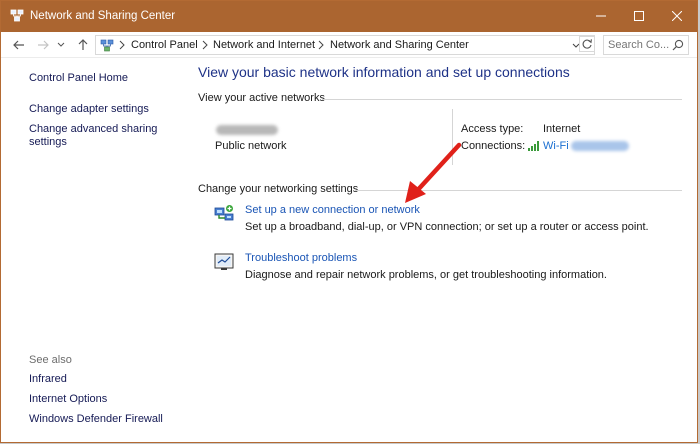 The height and width of the screenshot is (444, 700). I want to click on sidebar-link-control-panel-home: Control Panel Home, so click(78, 78).